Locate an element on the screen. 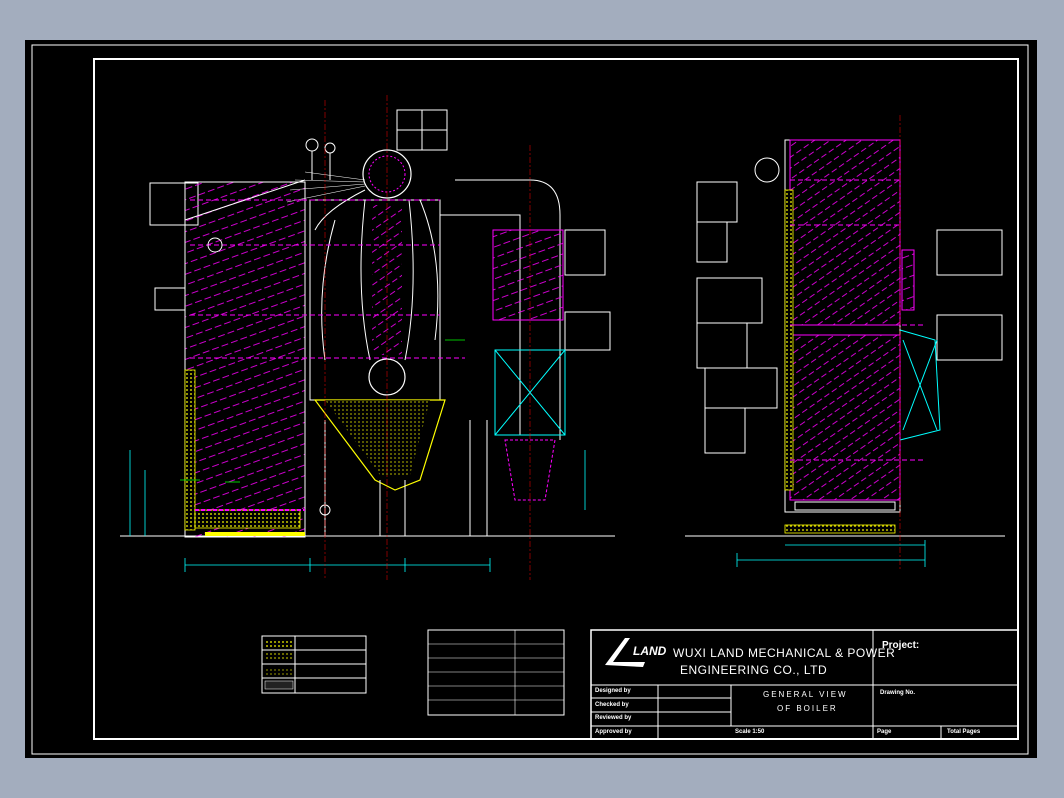 This screenshot has height=798, width=1064. drawing-no-label: Drawing No. is located at coordinates (898, 693).